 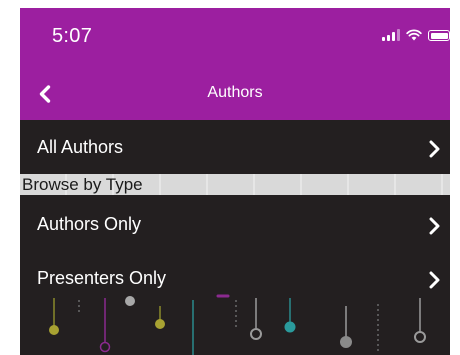 What do you see at coordinates (391, 35) in the screenshot?
I see `signal-icon` at bounding box center [391, 35].